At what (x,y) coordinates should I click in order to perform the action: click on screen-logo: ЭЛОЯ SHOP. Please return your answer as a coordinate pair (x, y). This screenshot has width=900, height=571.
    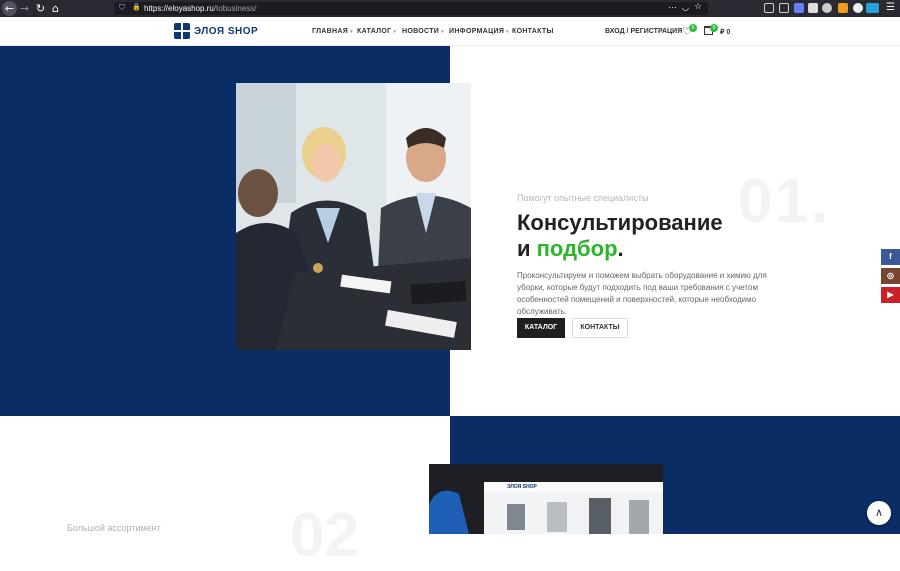
    Looking at the image, I should click on (522, 487).